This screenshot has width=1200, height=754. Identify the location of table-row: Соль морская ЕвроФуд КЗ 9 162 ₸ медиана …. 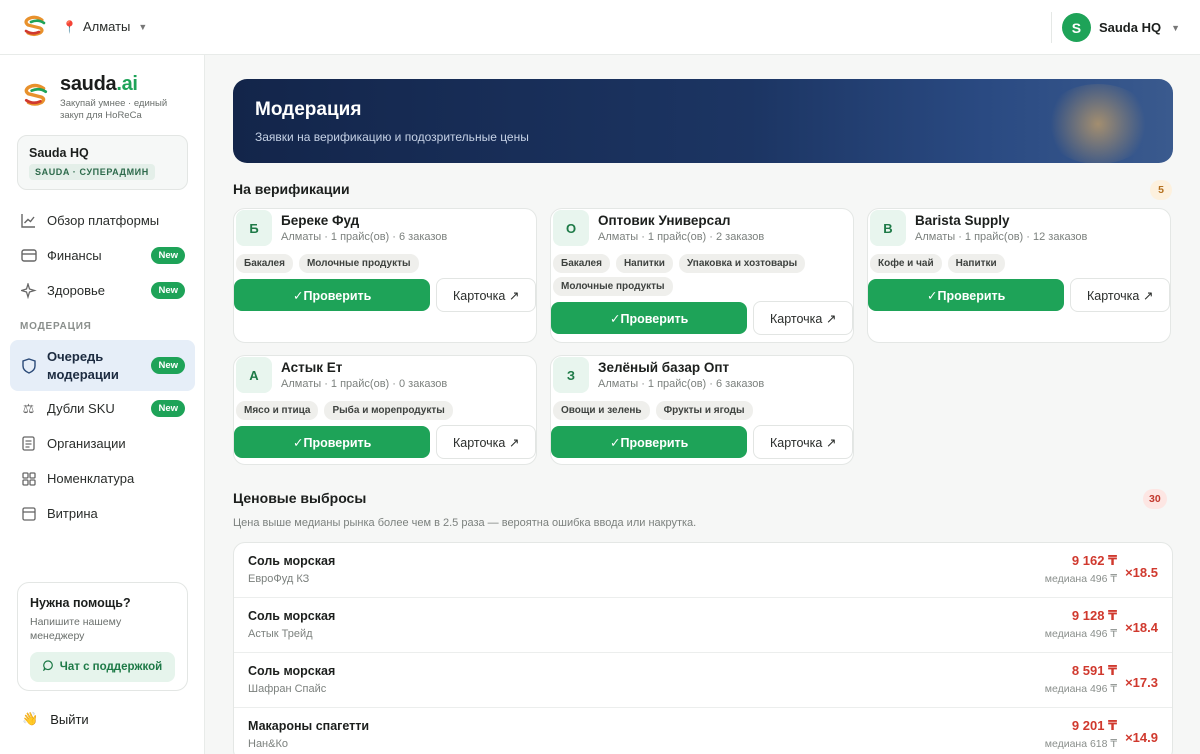
(703, 570).